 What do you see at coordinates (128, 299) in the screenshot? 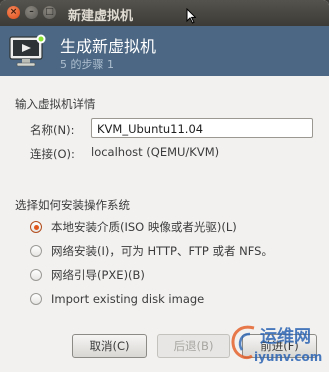
I see `radio-label: Import existing disk image` at bounding box center [128, 299].